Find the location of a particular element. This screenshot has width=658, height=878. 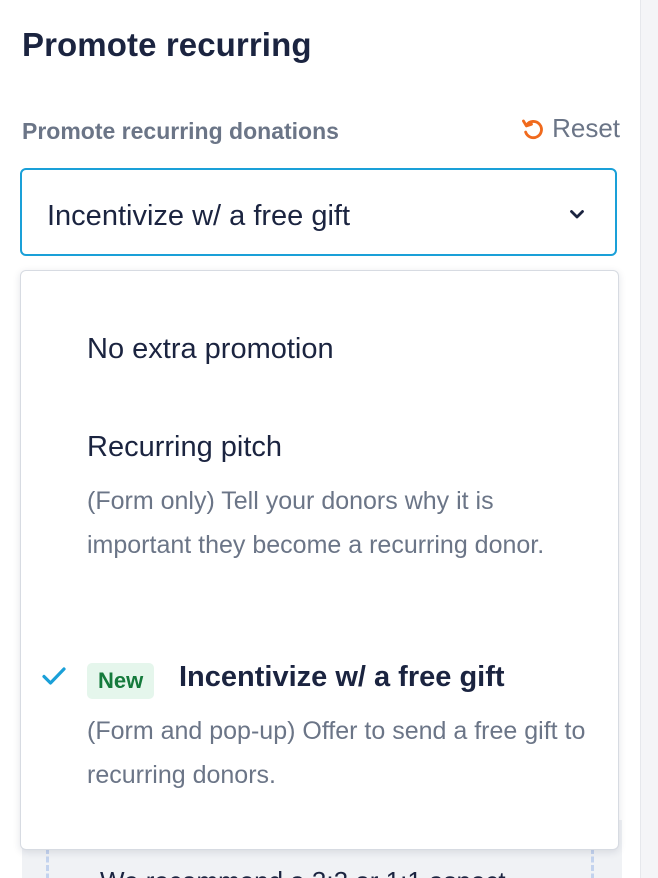

undo-arrow-icon is located at coordinates (533, 129).